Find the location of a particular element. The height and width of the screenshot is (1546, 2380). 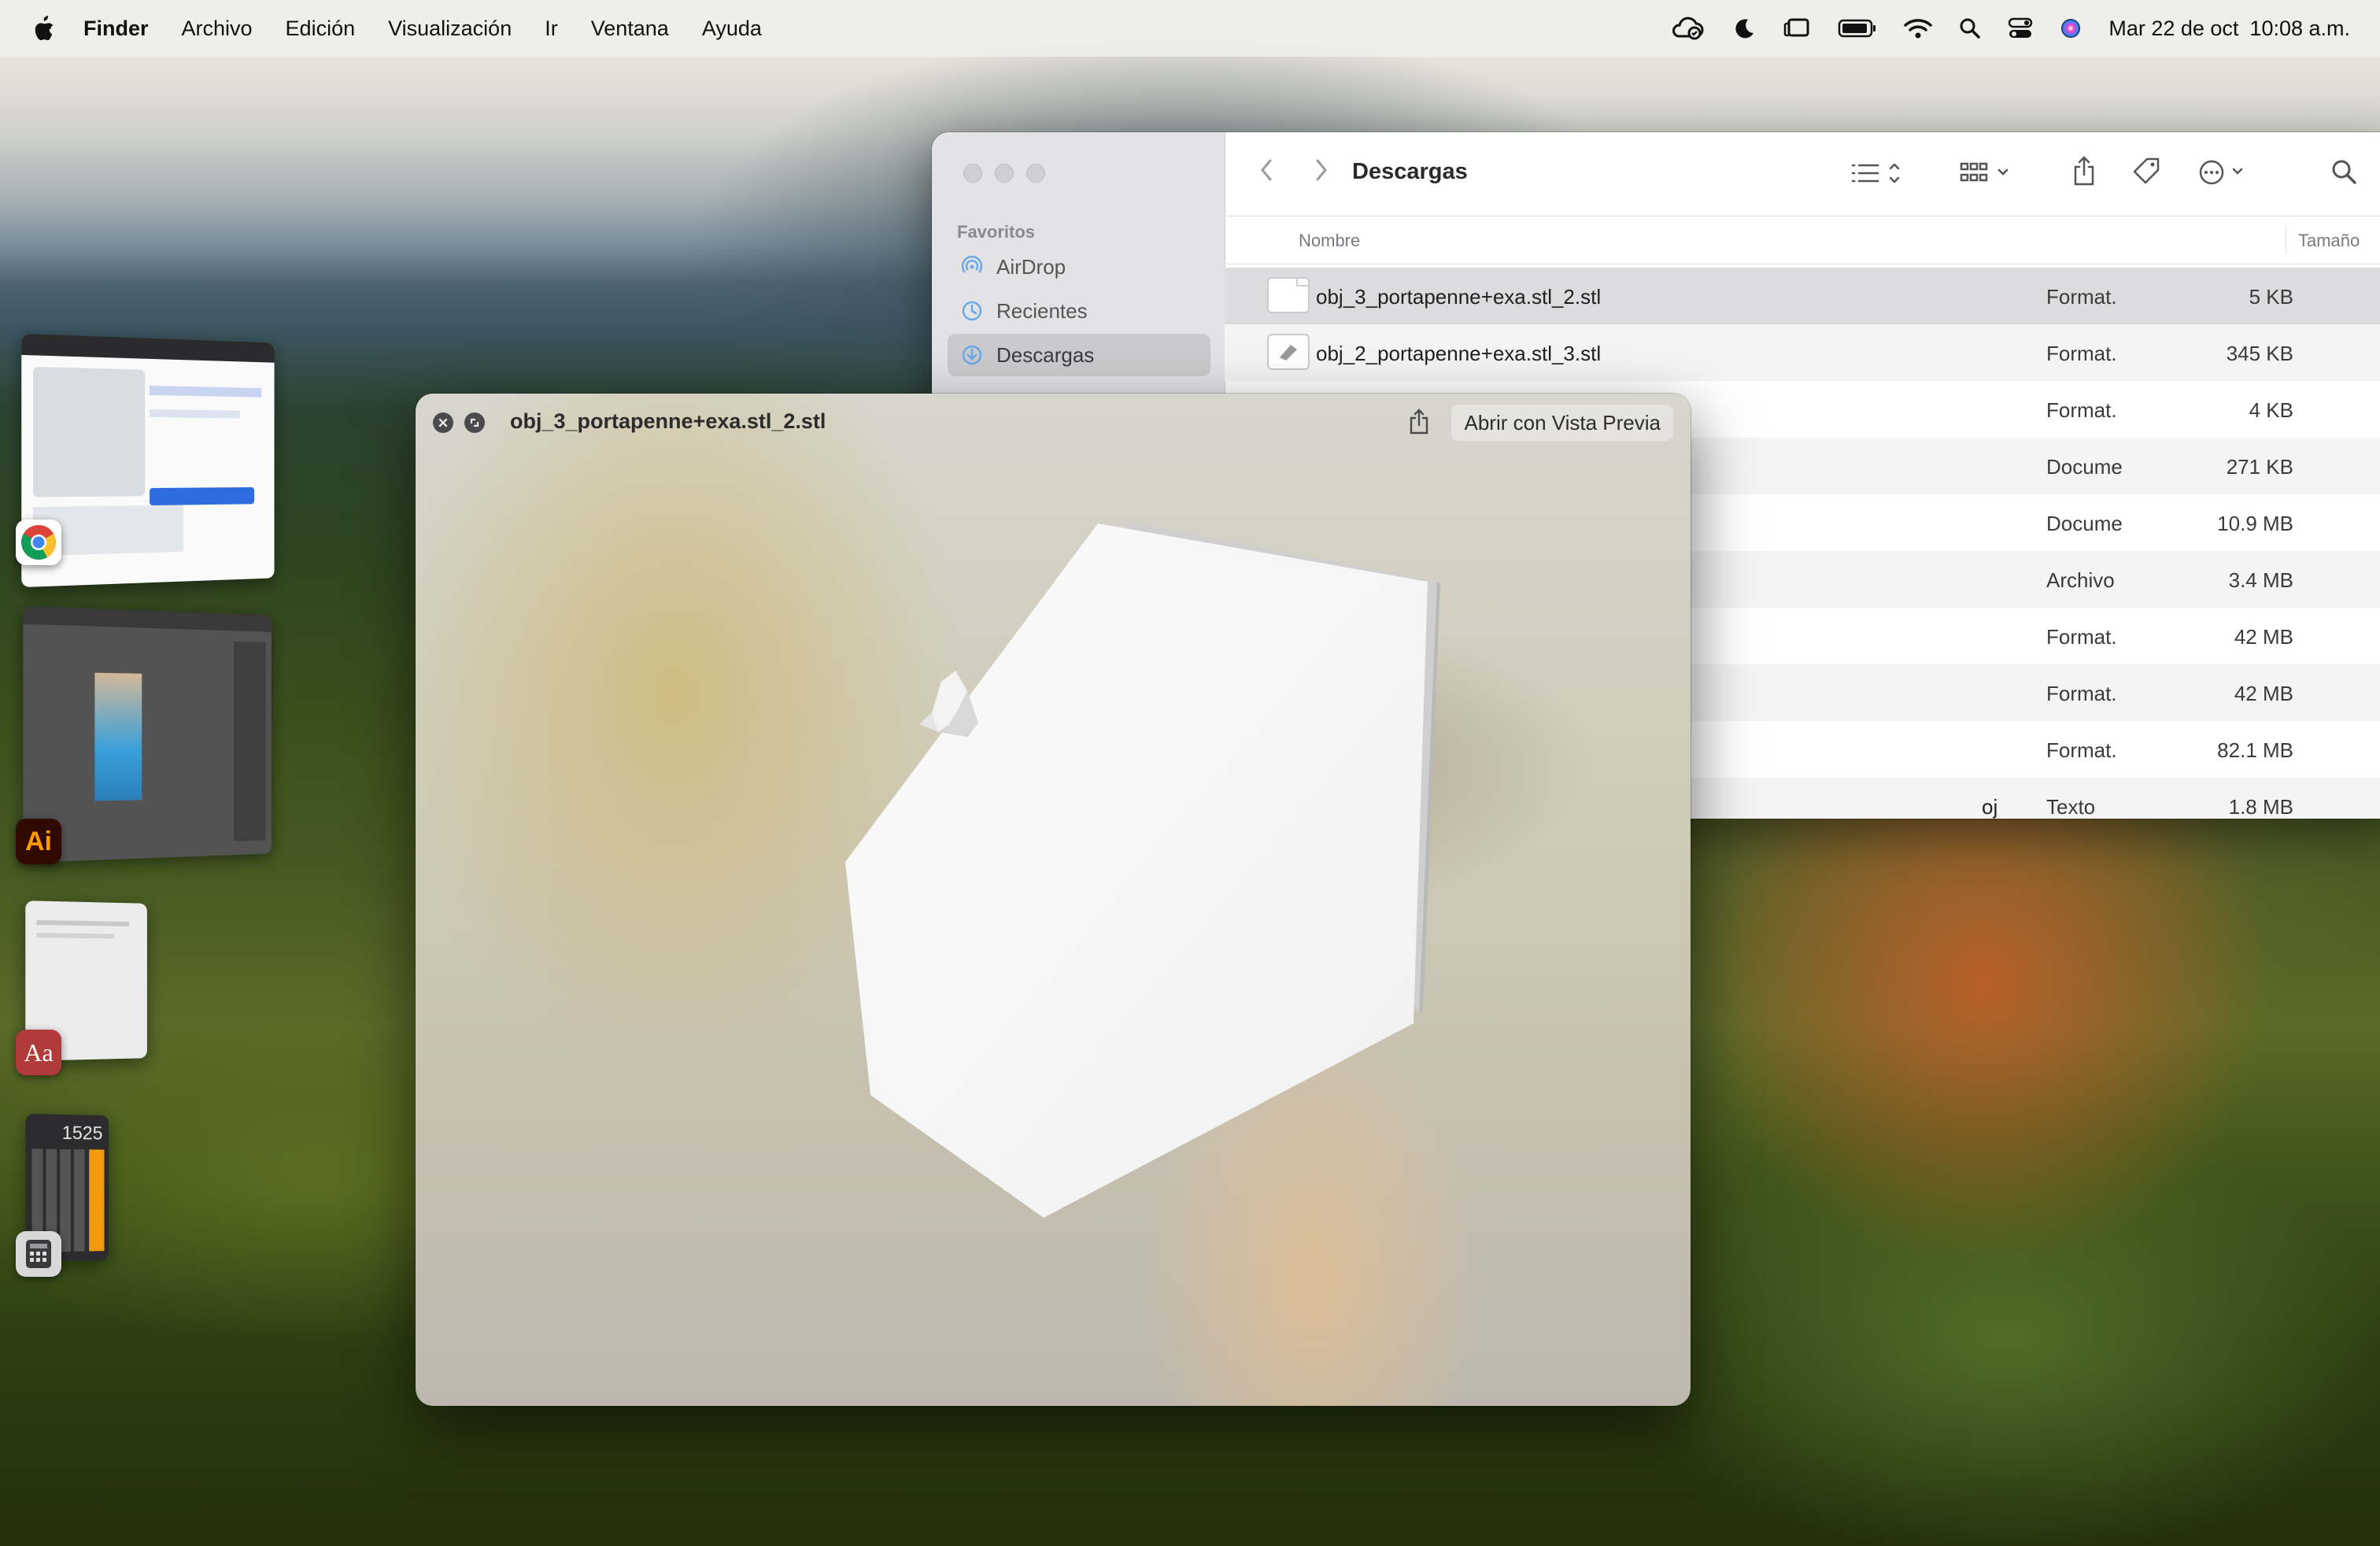

file-name: obj_2_portapenne+exa.stl_3.stl is located at coordinates (1459, 353).